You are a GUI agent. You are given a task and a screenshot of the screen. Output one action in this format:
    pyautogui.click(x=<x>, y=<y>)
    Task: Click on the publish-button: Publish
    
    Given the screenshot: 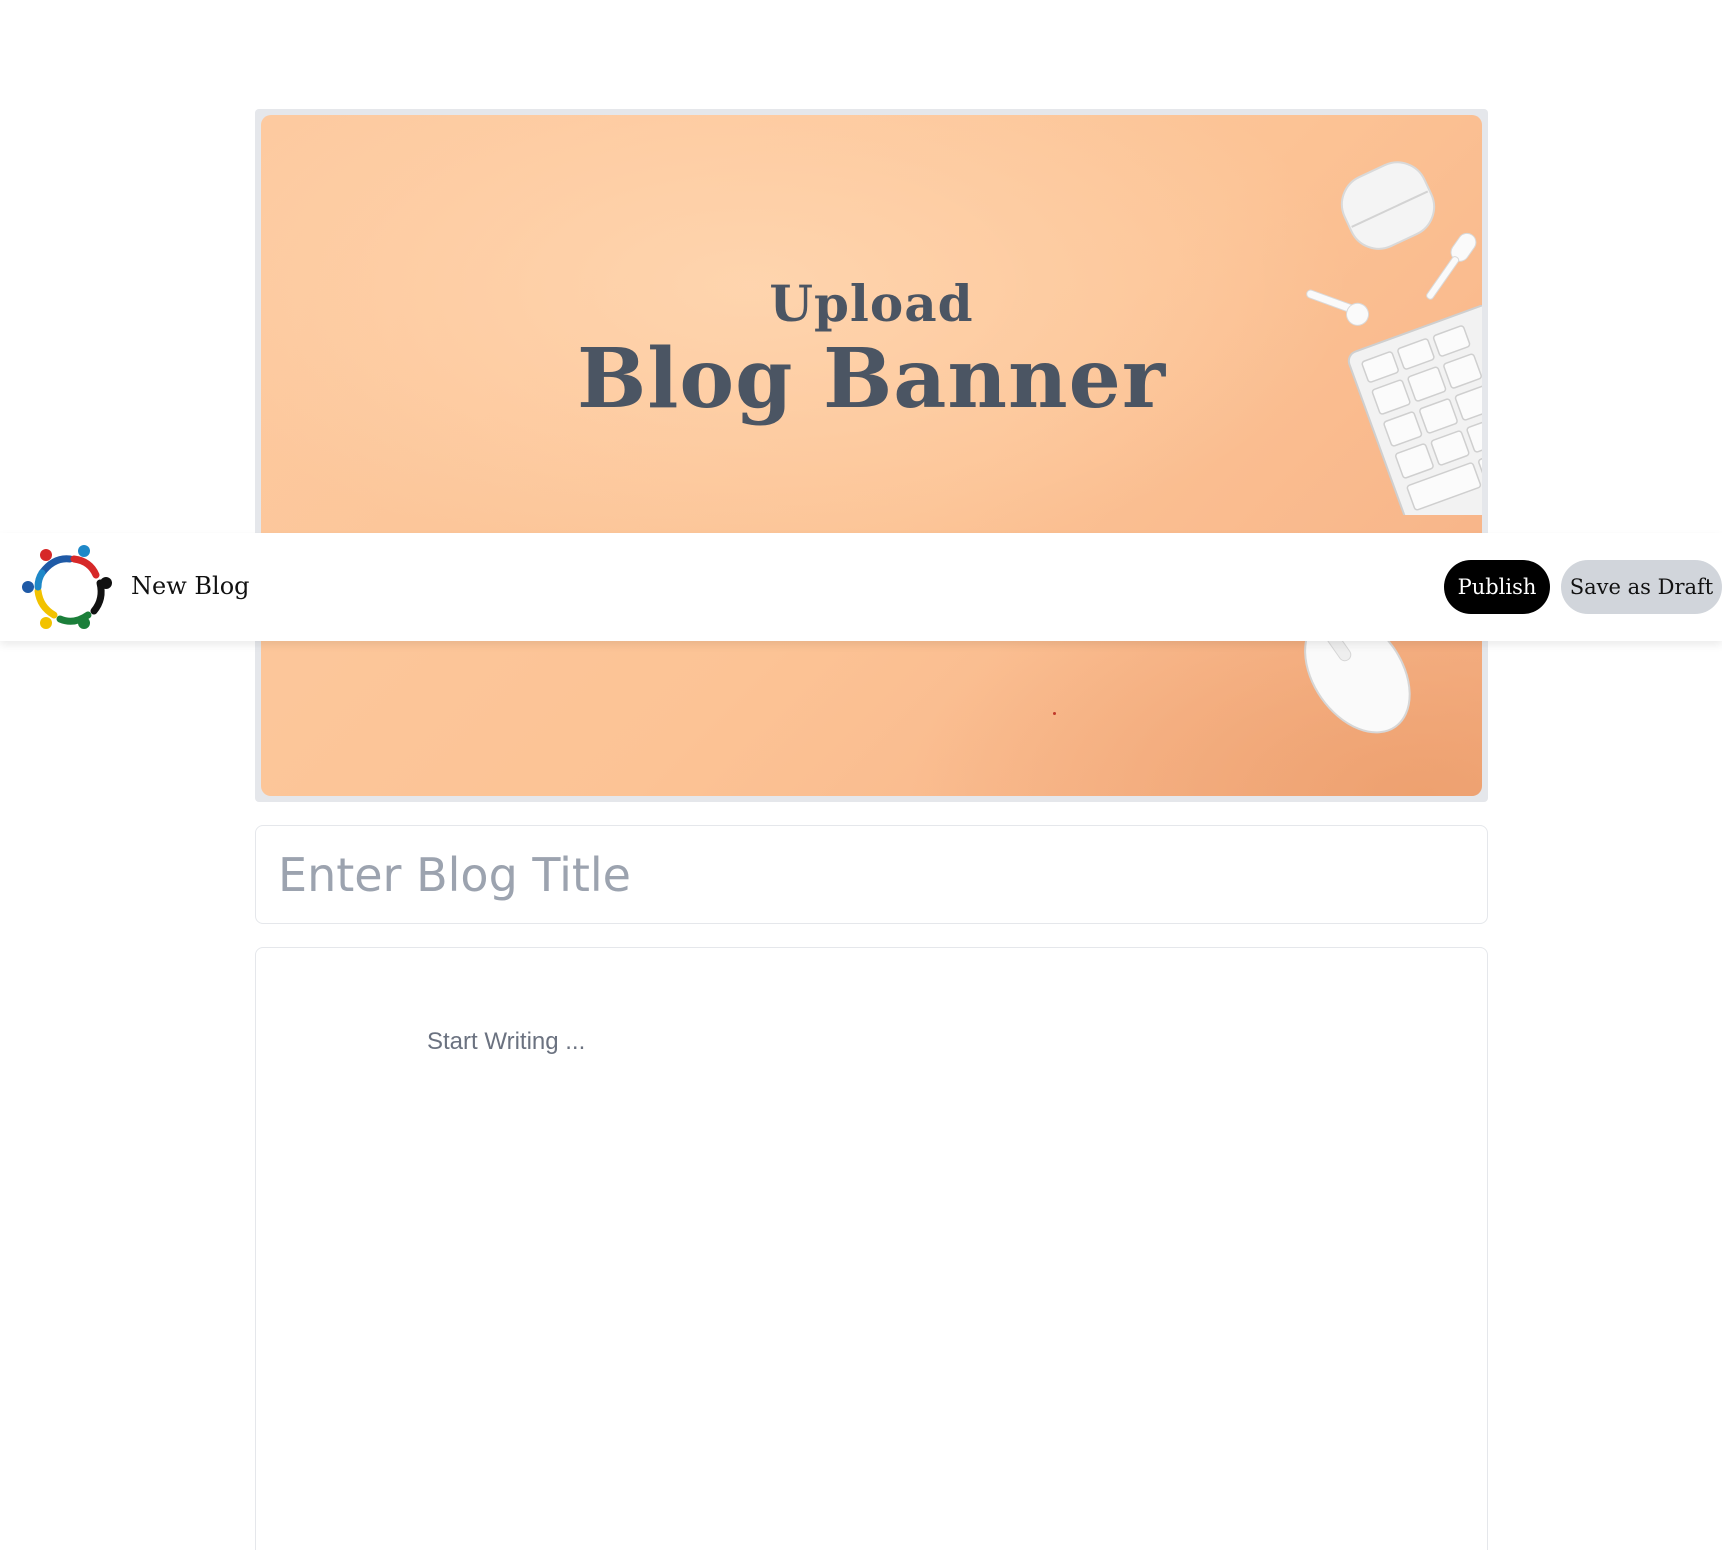 What is the action you would take?
    pyautogui.click(x=1497, y=587)
    